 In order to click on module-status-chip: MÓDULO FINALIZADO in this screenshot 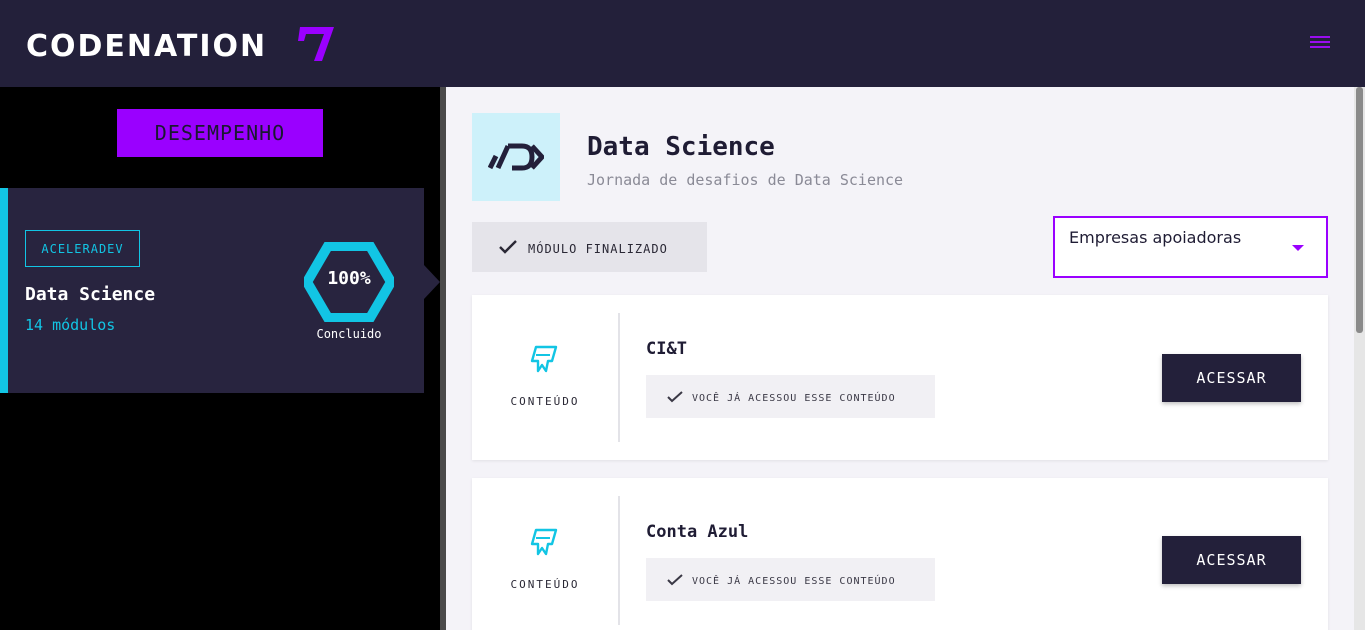, I will do `click(589, 247)`.